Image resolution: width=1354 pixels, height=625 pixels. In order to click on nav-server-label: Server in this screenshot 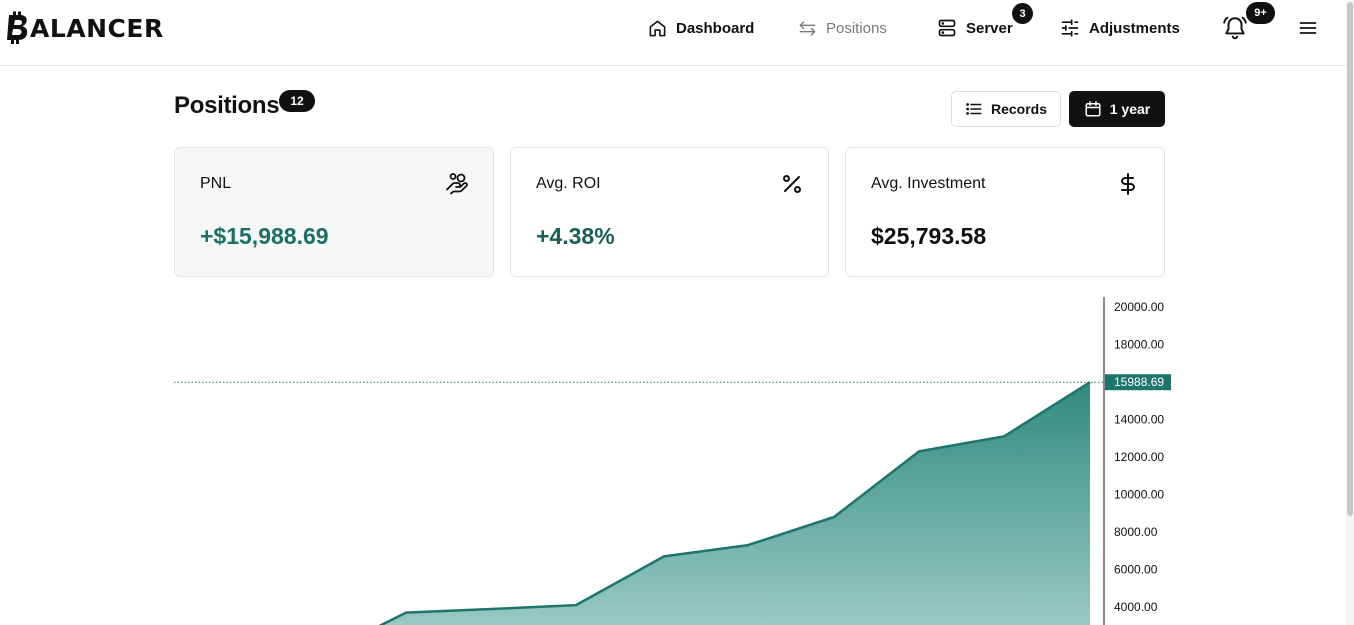, I will do `click(989, 28)`.